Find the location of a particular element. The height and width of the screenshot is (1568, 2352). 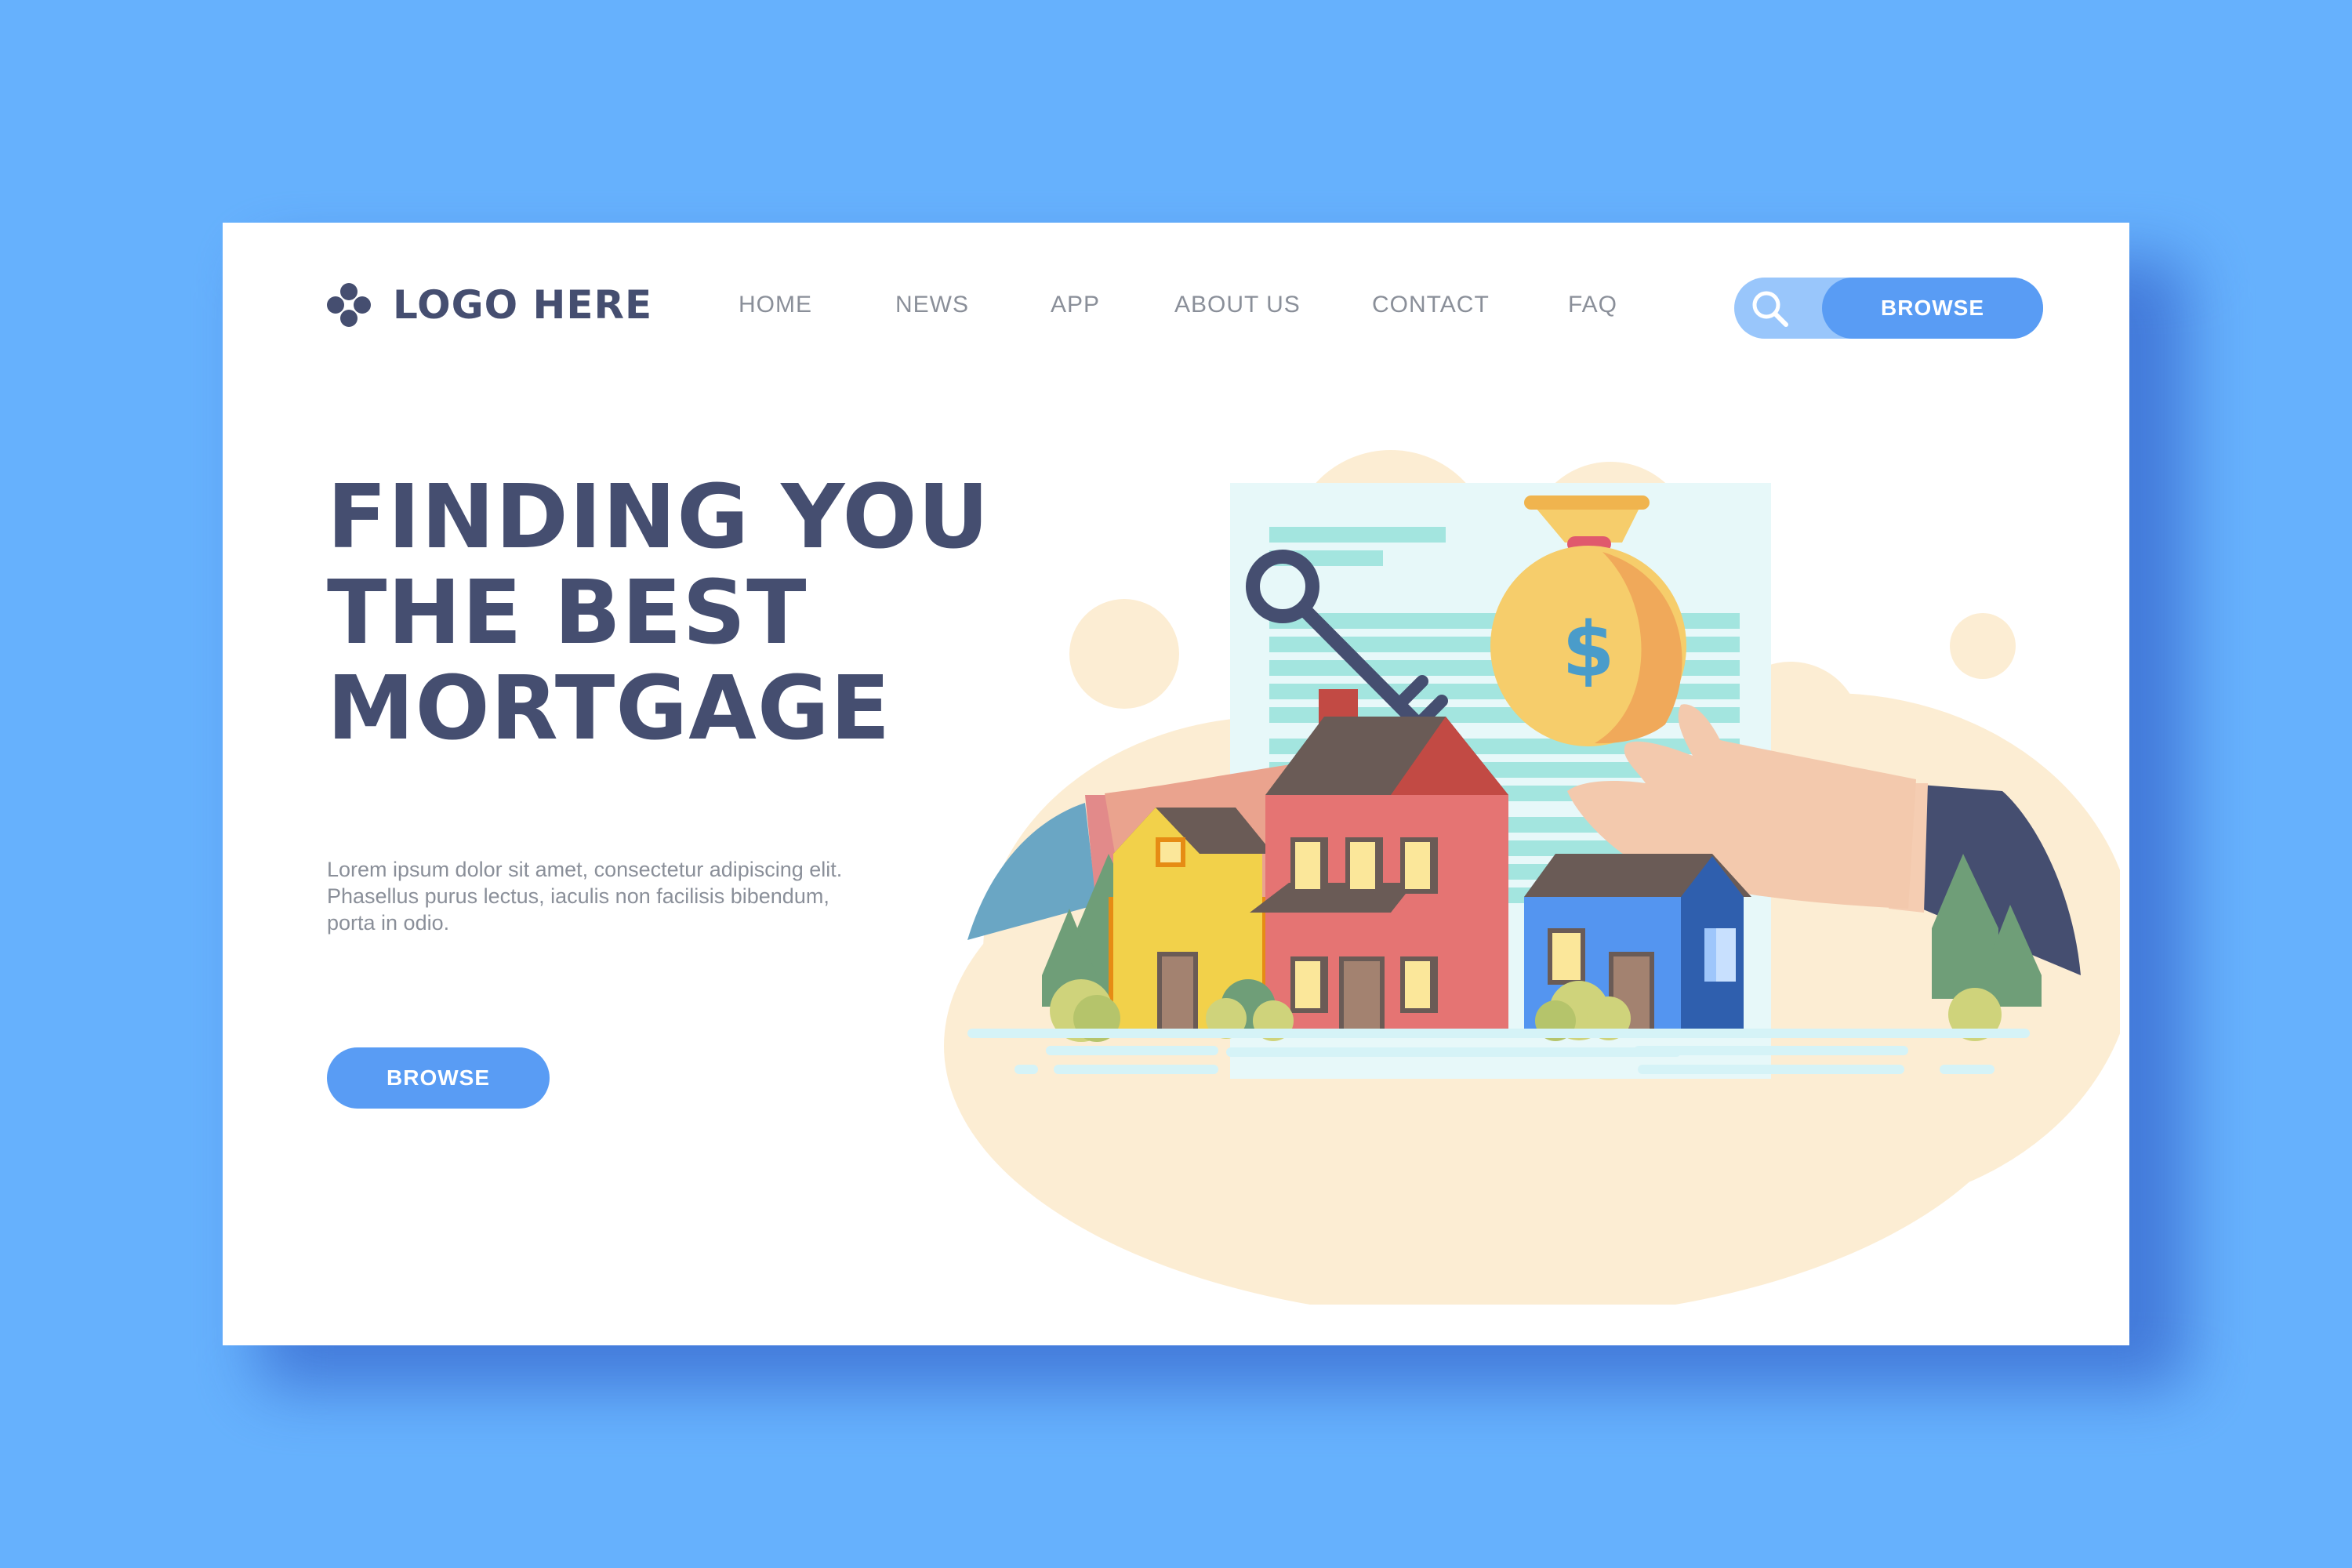

search-icon is located at coordinates (1770, 308).